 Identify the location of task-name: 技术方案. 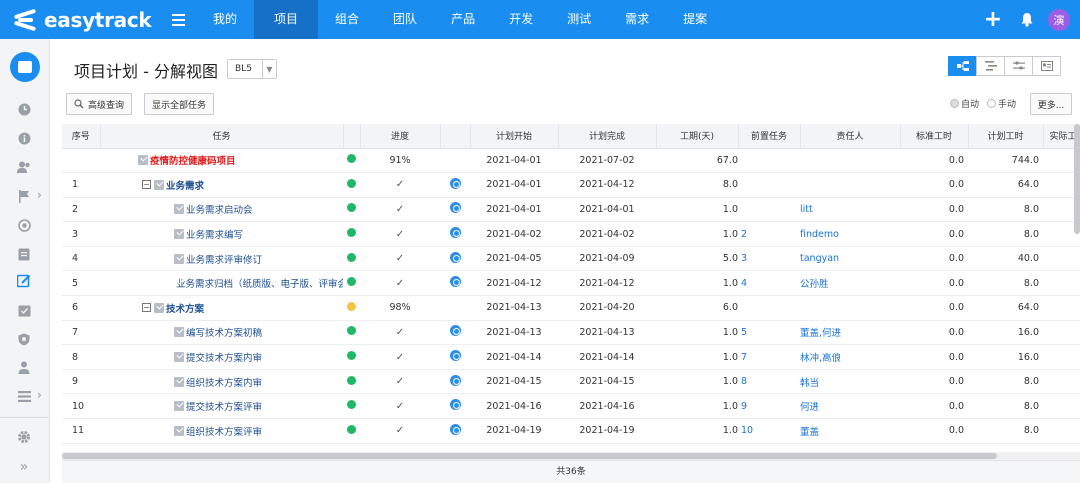
(185, 308).